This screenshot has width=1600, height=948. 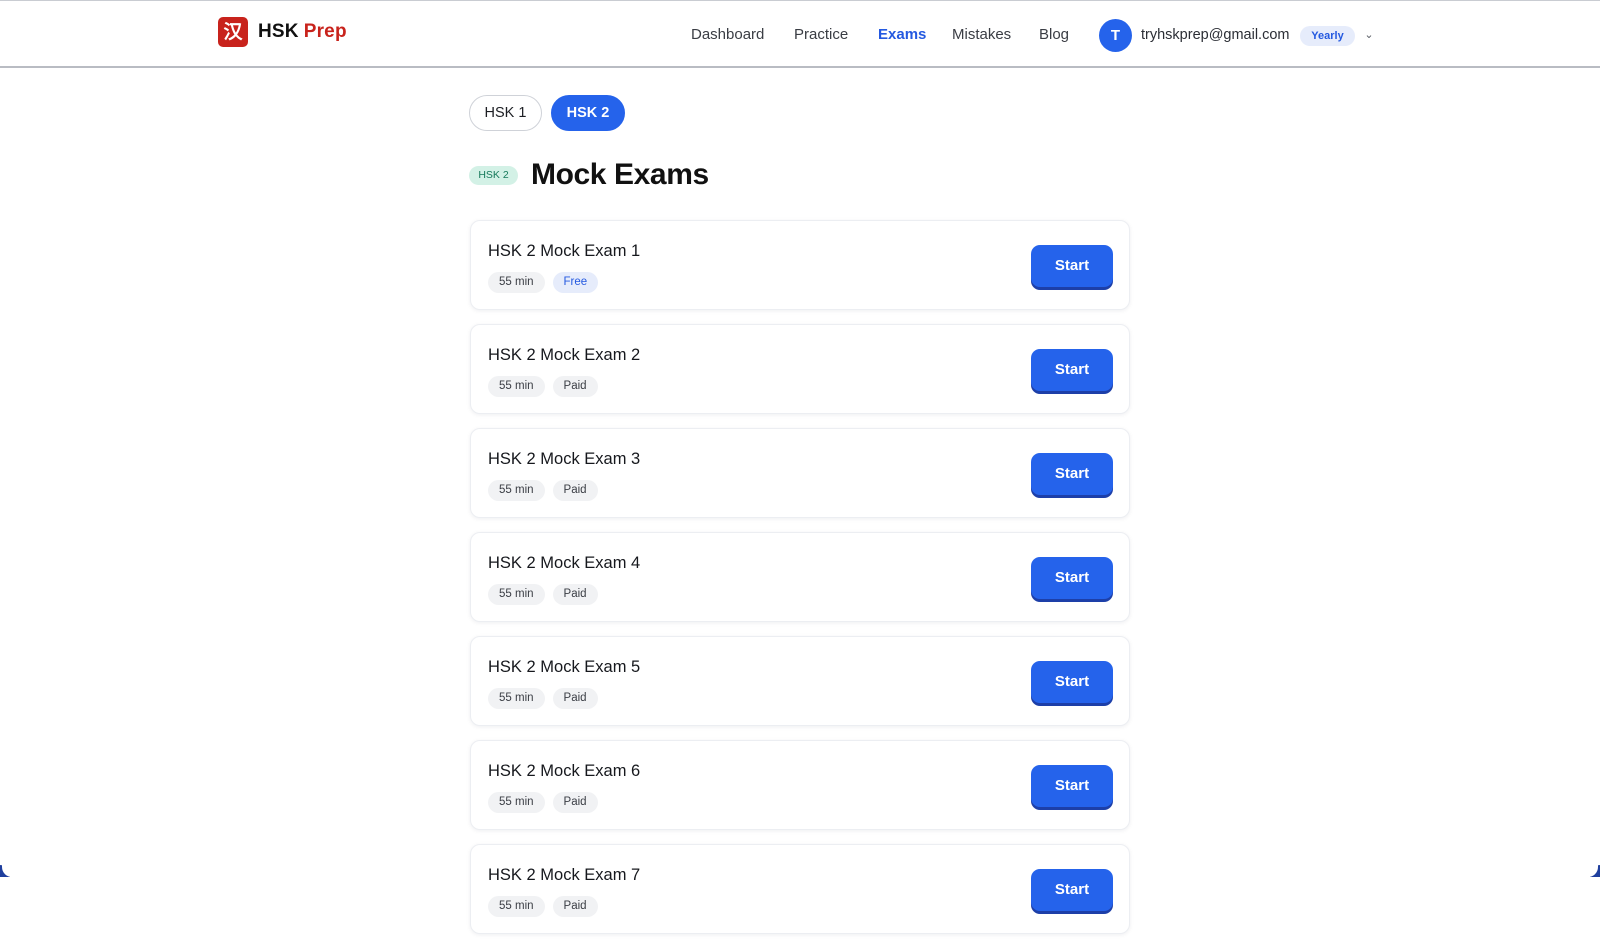 What do you see at coordinates (800, 785) in the screenshot?
I see `exam-card: HSK 2 Mock Exam 6 55 min Paid Start` at bounding box center [800, 785].